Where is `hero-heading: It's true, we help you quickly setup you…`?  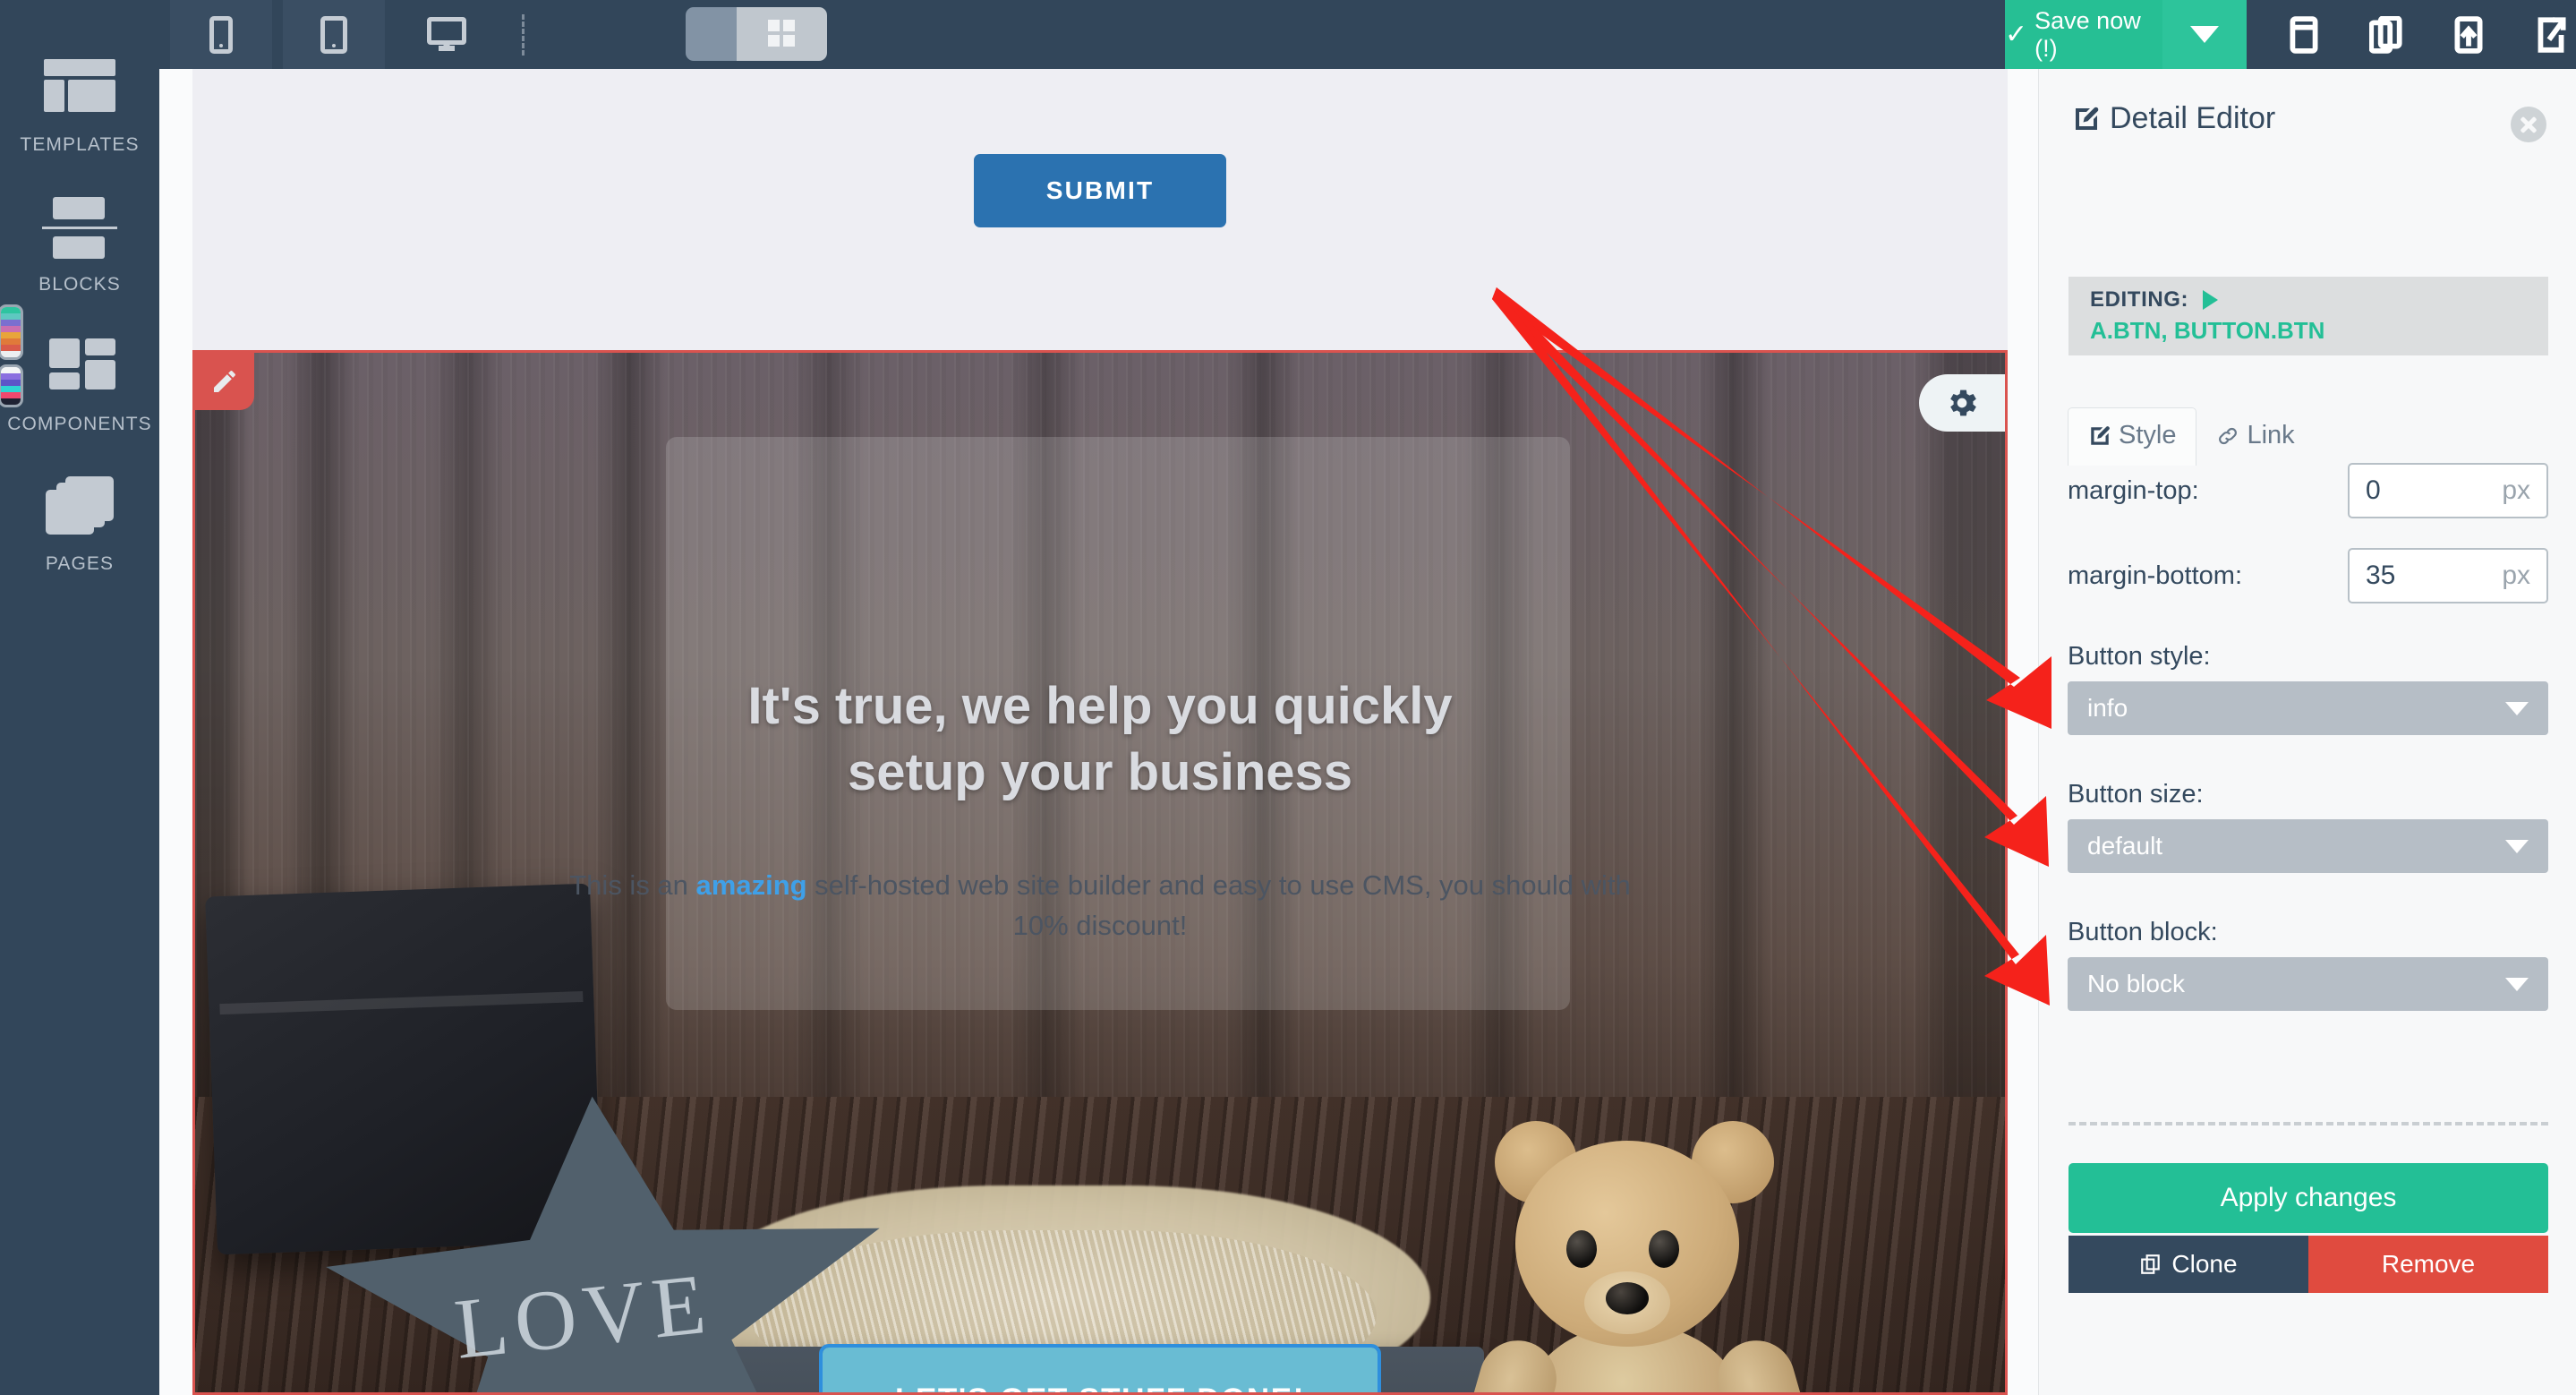 hero-heading: It's true, we help you quickly setup you… is located at coordinates (1100, 739).